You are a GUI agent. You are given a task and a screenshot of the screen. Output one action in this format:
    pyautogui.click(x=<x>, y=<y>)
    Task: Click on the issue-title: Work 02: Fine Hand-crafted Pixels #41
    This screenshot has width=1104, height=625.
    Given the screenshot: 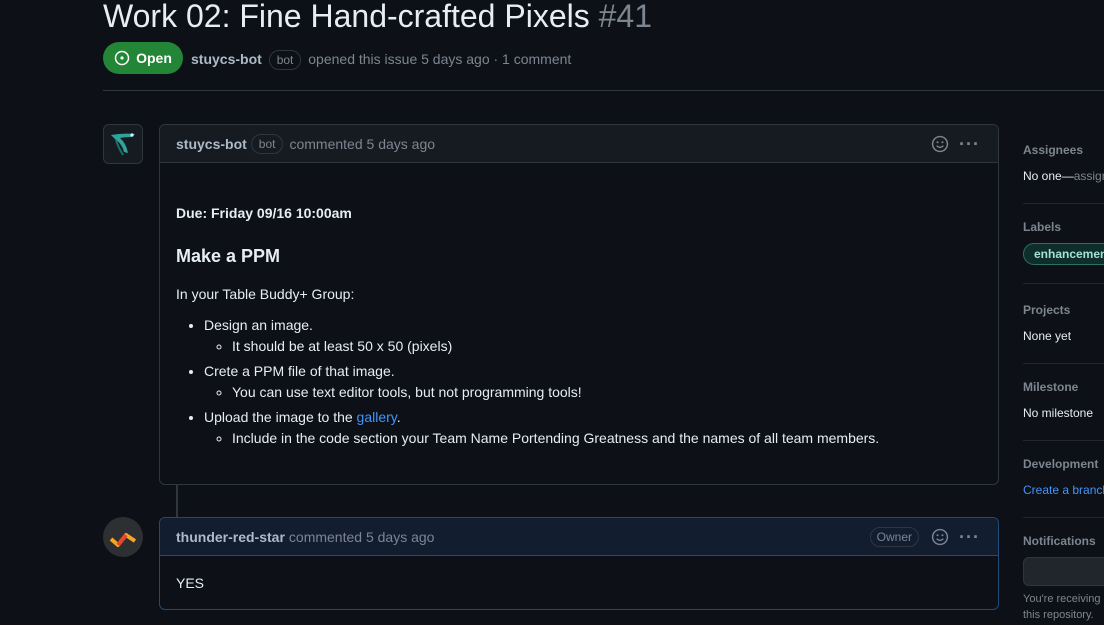 What is the action you would take?
    pyautogui.click(x=377, y=18)
    